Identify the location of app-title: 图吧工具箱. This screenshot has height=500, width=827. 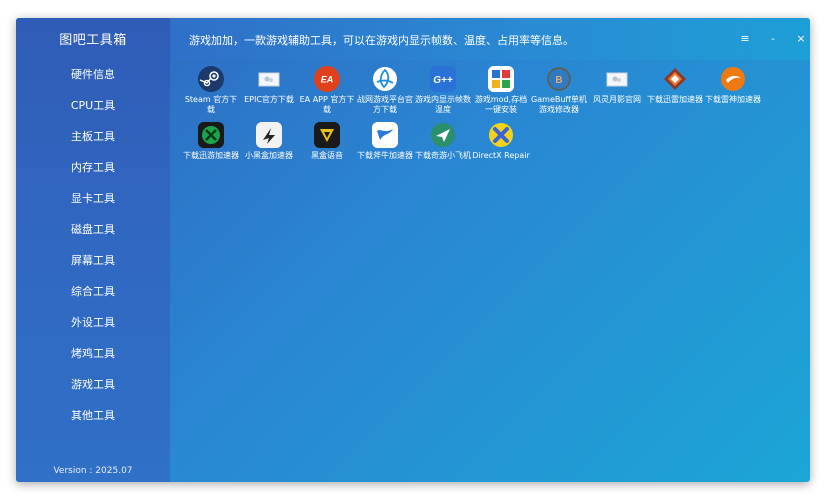
(93, 40).